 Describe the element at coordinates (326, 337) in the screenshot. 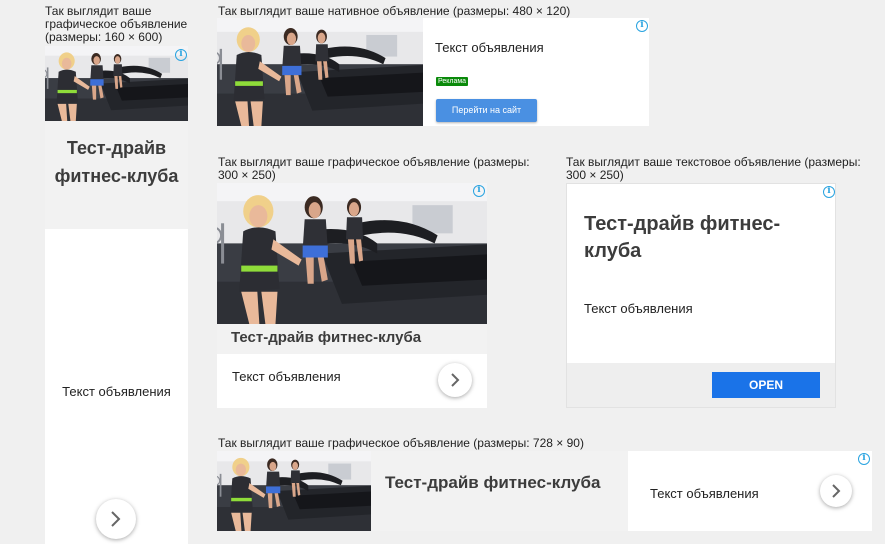

I see `rect-graphic-headline: Тест-драйв фитнес-клуба` at that location.